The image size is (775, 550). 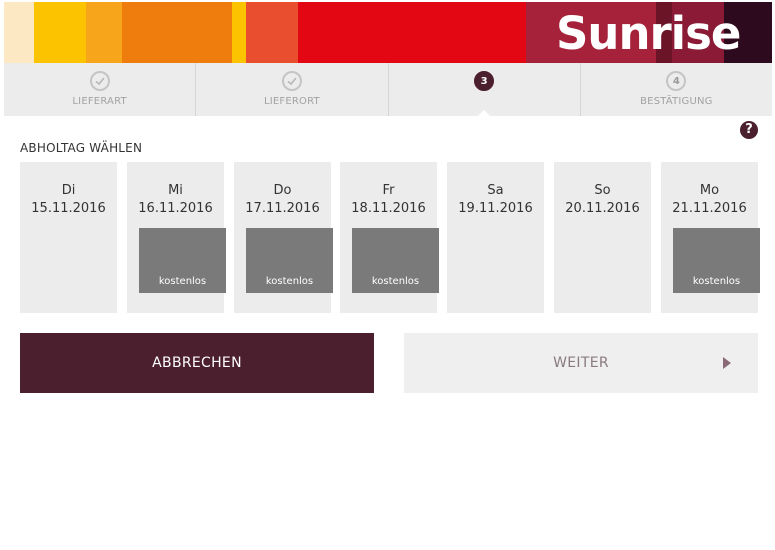 I want to click on day-date: 16.11.2016, so click(x=175, y=208).